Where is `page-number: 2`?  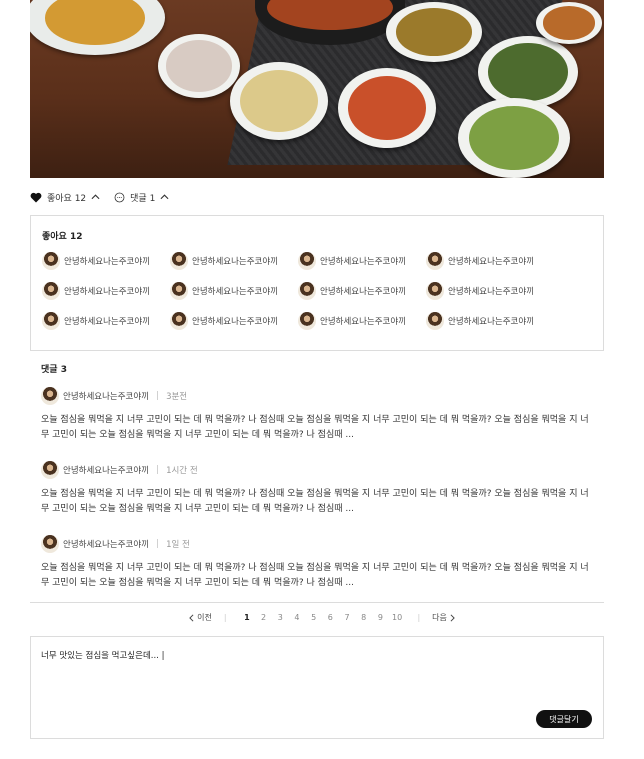
page-number: 2 is located at coordinates (263, 617).